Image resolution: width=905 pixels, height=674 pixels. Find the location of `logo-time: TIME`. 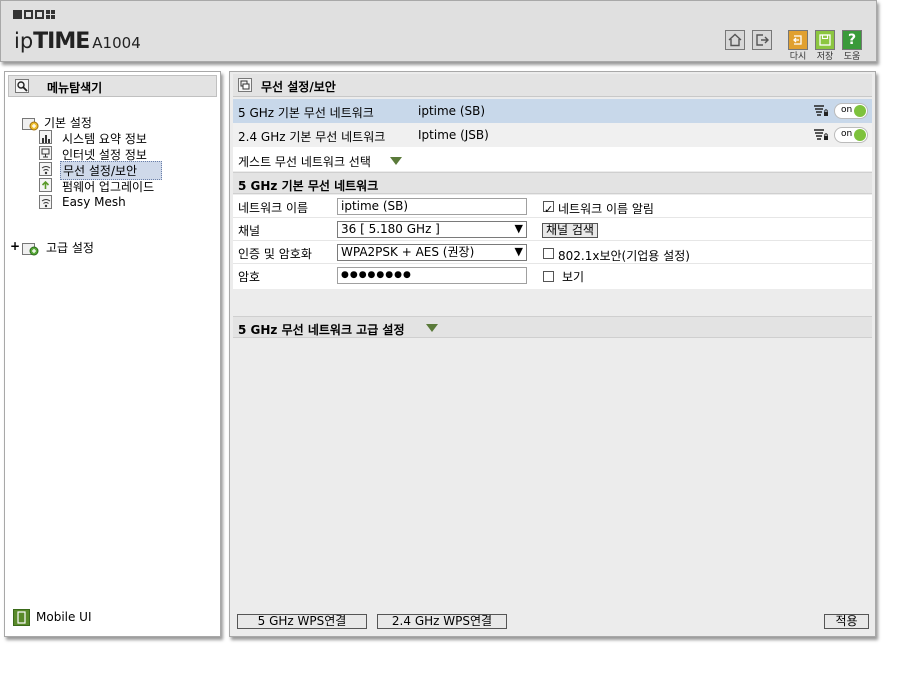

logo-time: TIME is located at coordinates (61, 41).